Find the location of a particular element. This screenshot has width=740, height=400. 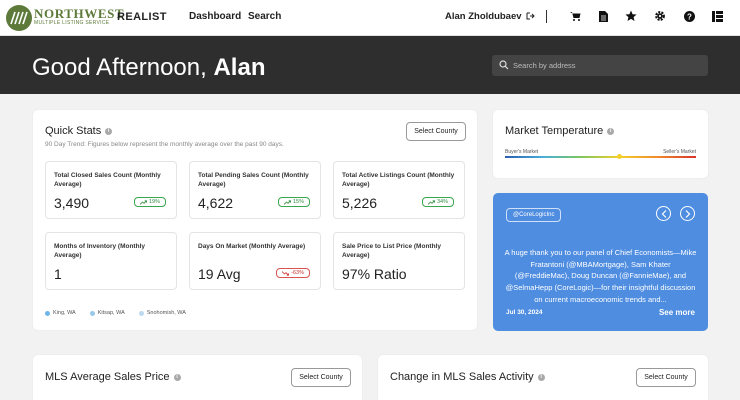

nwmls-logo-icon is located at coordinates (19, 18).